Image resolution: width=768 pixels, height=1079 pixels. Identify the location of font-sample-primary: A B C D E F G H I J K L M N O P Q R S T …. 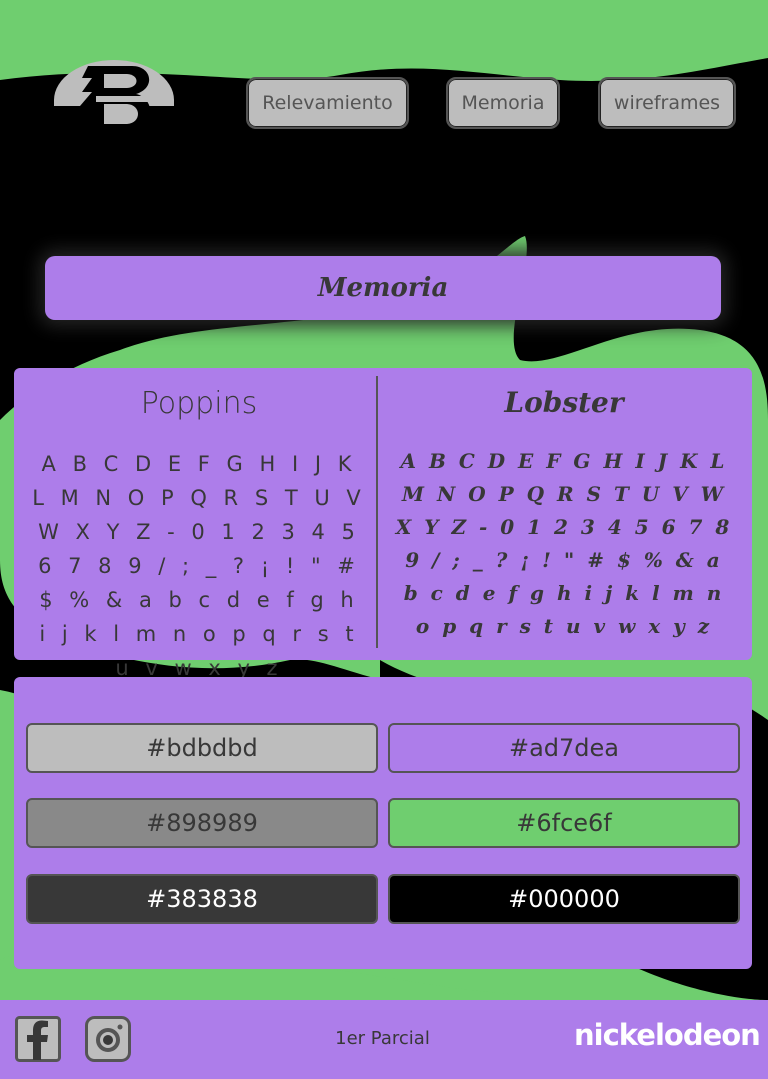
(199, 566).